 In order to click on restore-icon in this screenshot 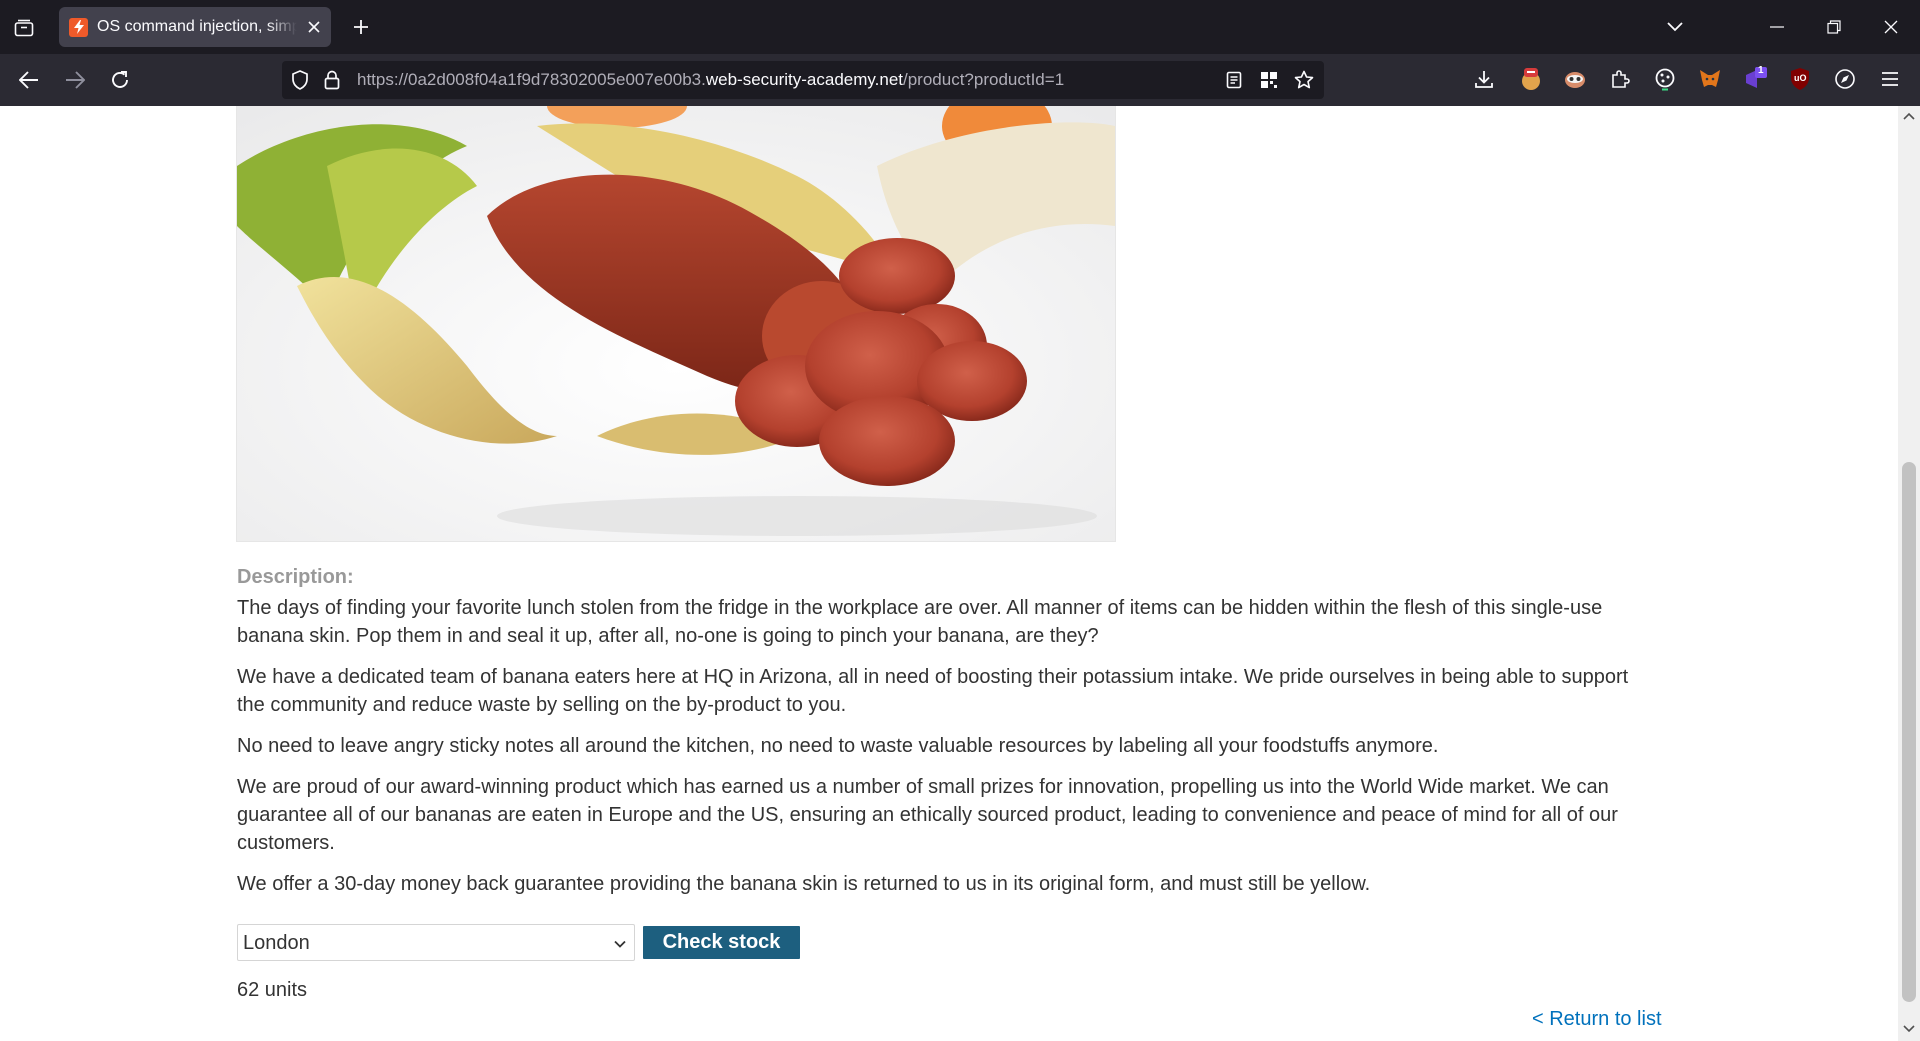, I will do `click(1834, 27)`.